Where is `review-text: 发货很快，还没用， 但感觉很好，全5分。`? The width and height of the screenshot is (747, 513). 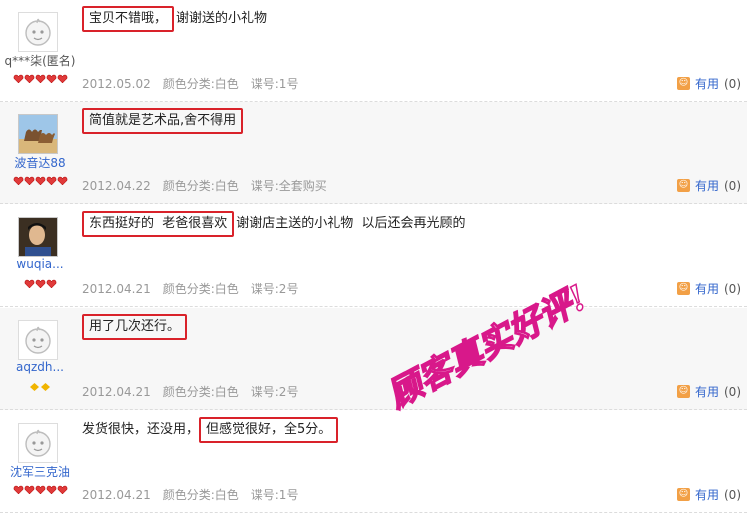
review-text: 发货很快，还没用， 但感觉很好，全5分。 is located at coordinates (211, 430).